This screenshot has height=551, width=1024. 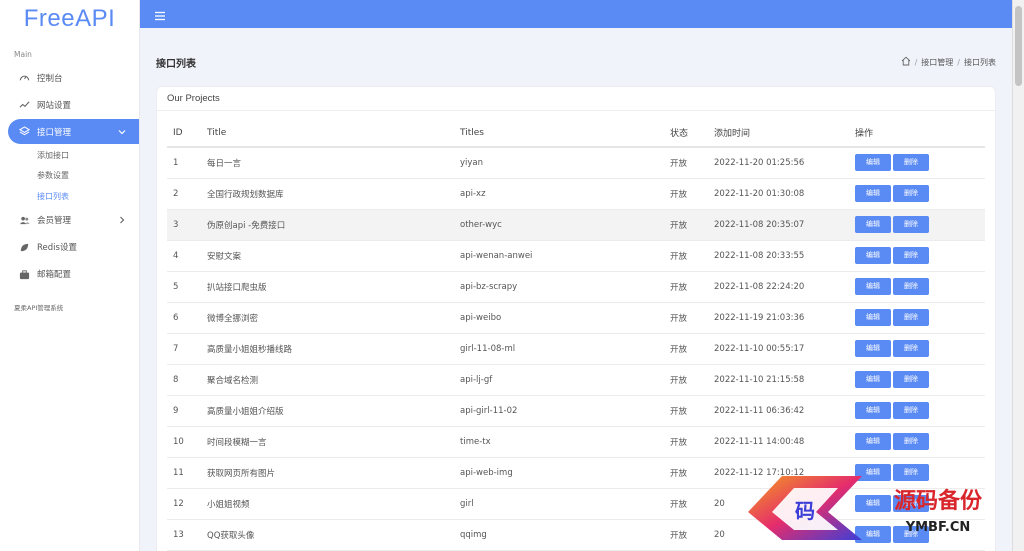 What do you see at coordinates (39, 307) in the screenshot?
I see `sidebar-footer: 夏柔API管理系统` at bounding box center [39, 307].